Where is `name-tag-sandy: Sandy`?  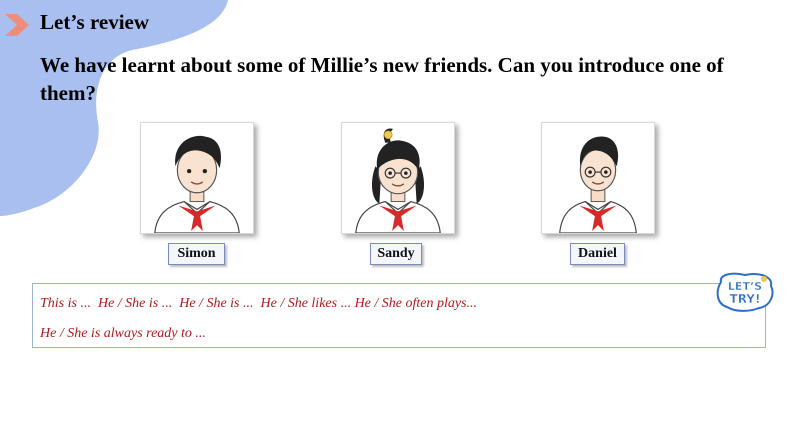 name-tag-sandy: Sandy is located at coordinates (396, 254).